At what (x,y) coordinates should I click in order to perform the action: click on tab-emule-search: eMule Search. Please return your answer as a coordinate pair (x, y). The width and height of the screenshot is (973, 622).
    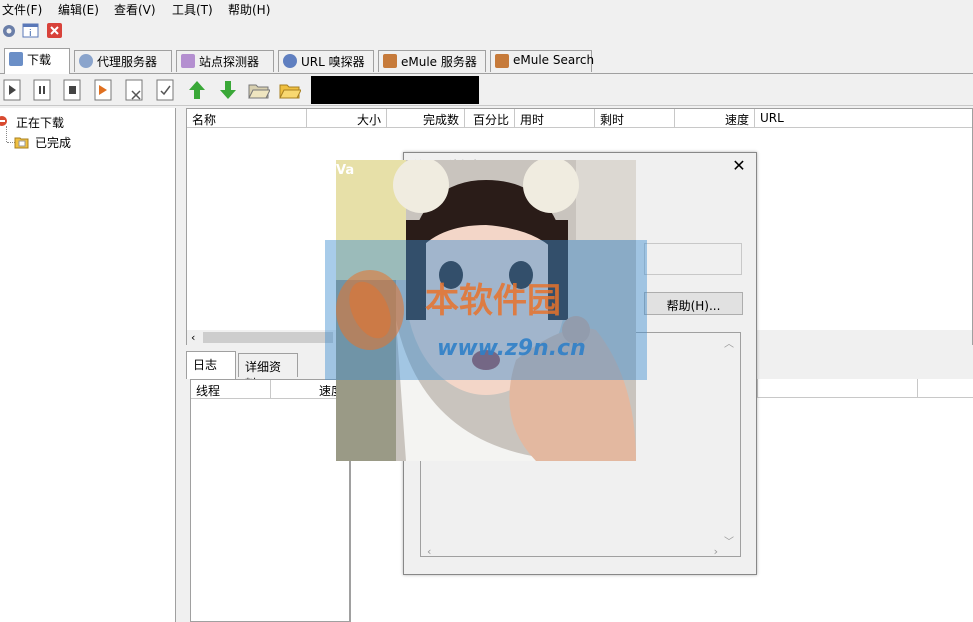
    Looking at the image, I should click on (542, 61).